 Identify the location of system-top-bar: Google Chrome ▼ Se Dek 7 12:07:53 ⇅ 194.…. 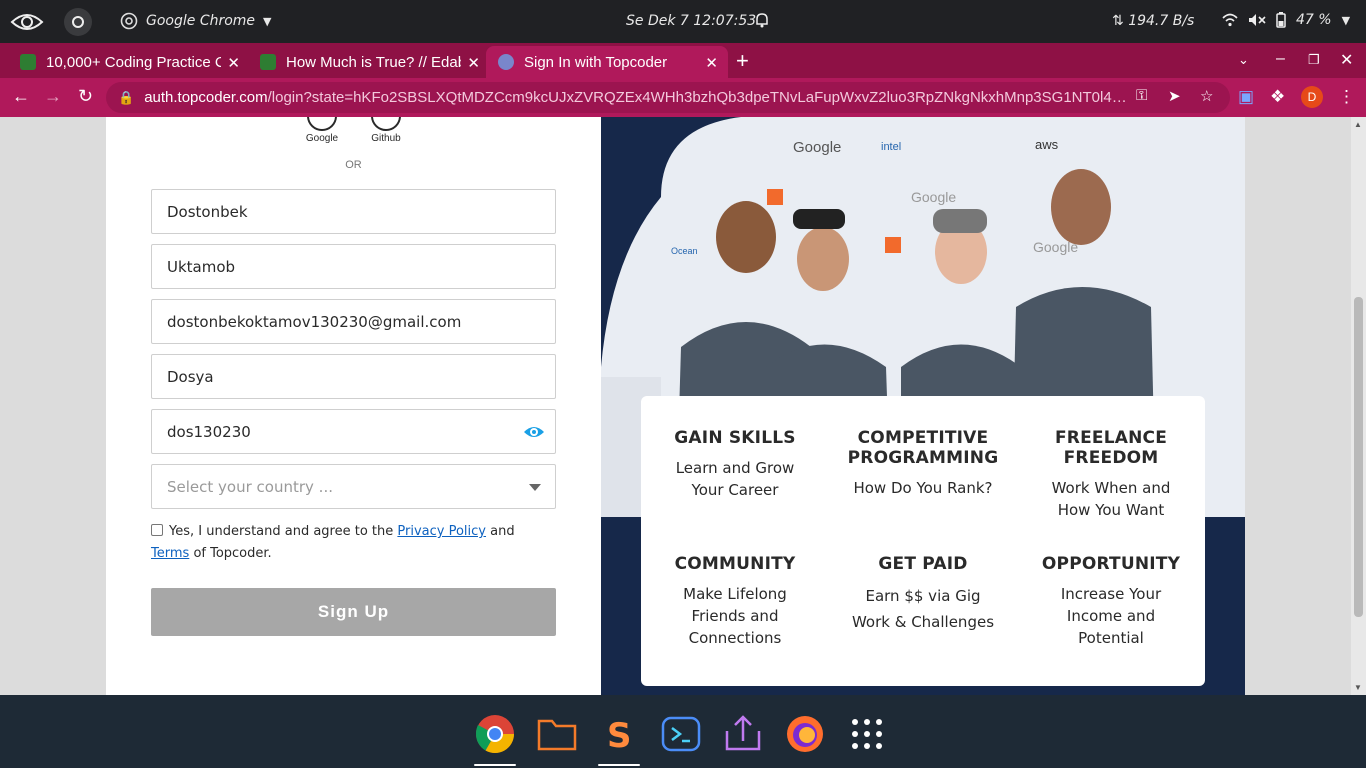
(683, 21).